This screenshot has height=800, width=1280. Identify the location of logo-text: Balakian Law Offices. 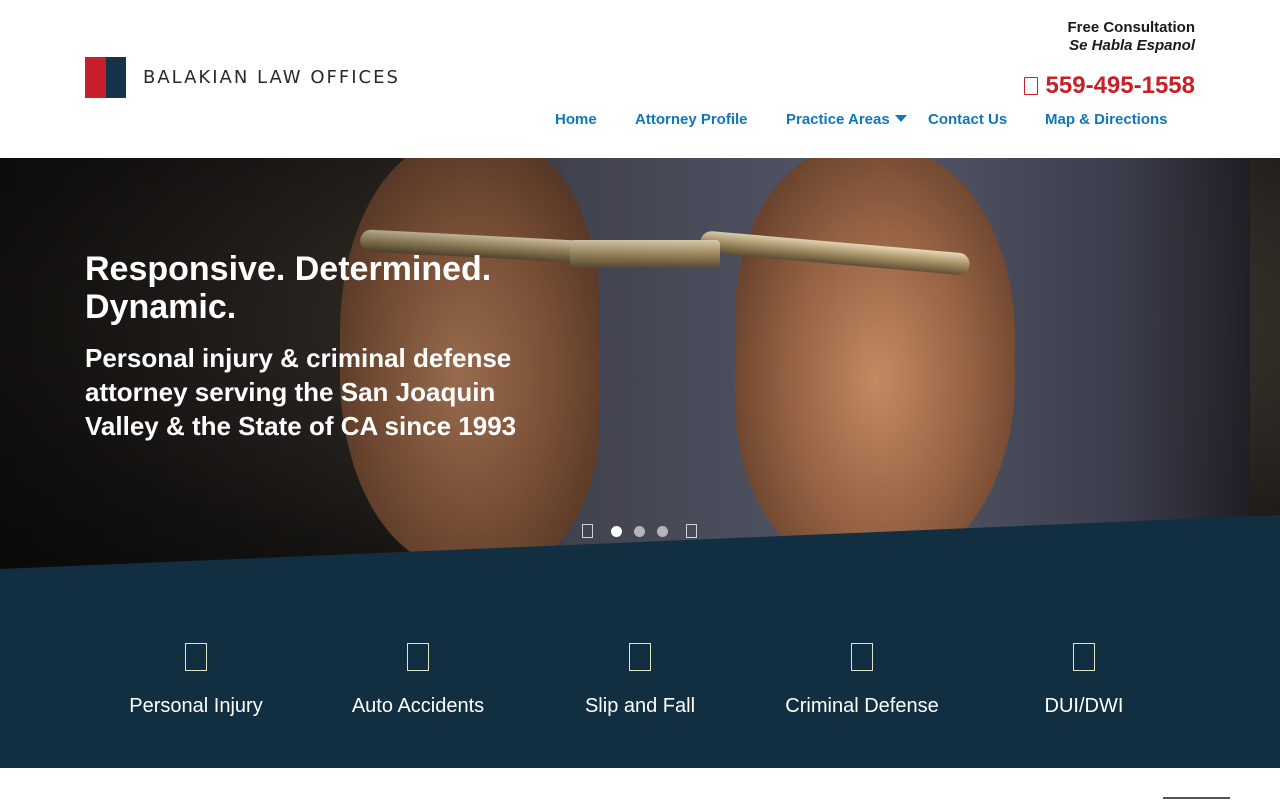
(271, 77).